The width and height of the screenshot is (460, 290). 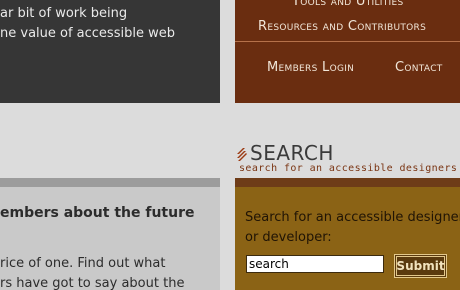 I want to click on nav-link-tools: Tools and Utilities, so click(x=348, y=4).